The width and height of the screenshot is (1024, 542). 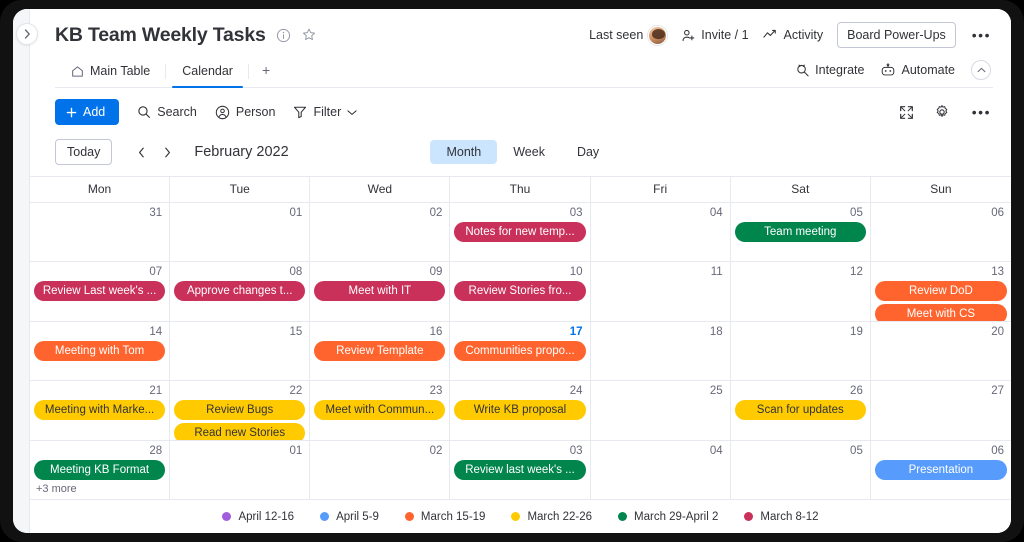 I want to click on calendar-event: Meet with CS, so click(x=940, y=312).